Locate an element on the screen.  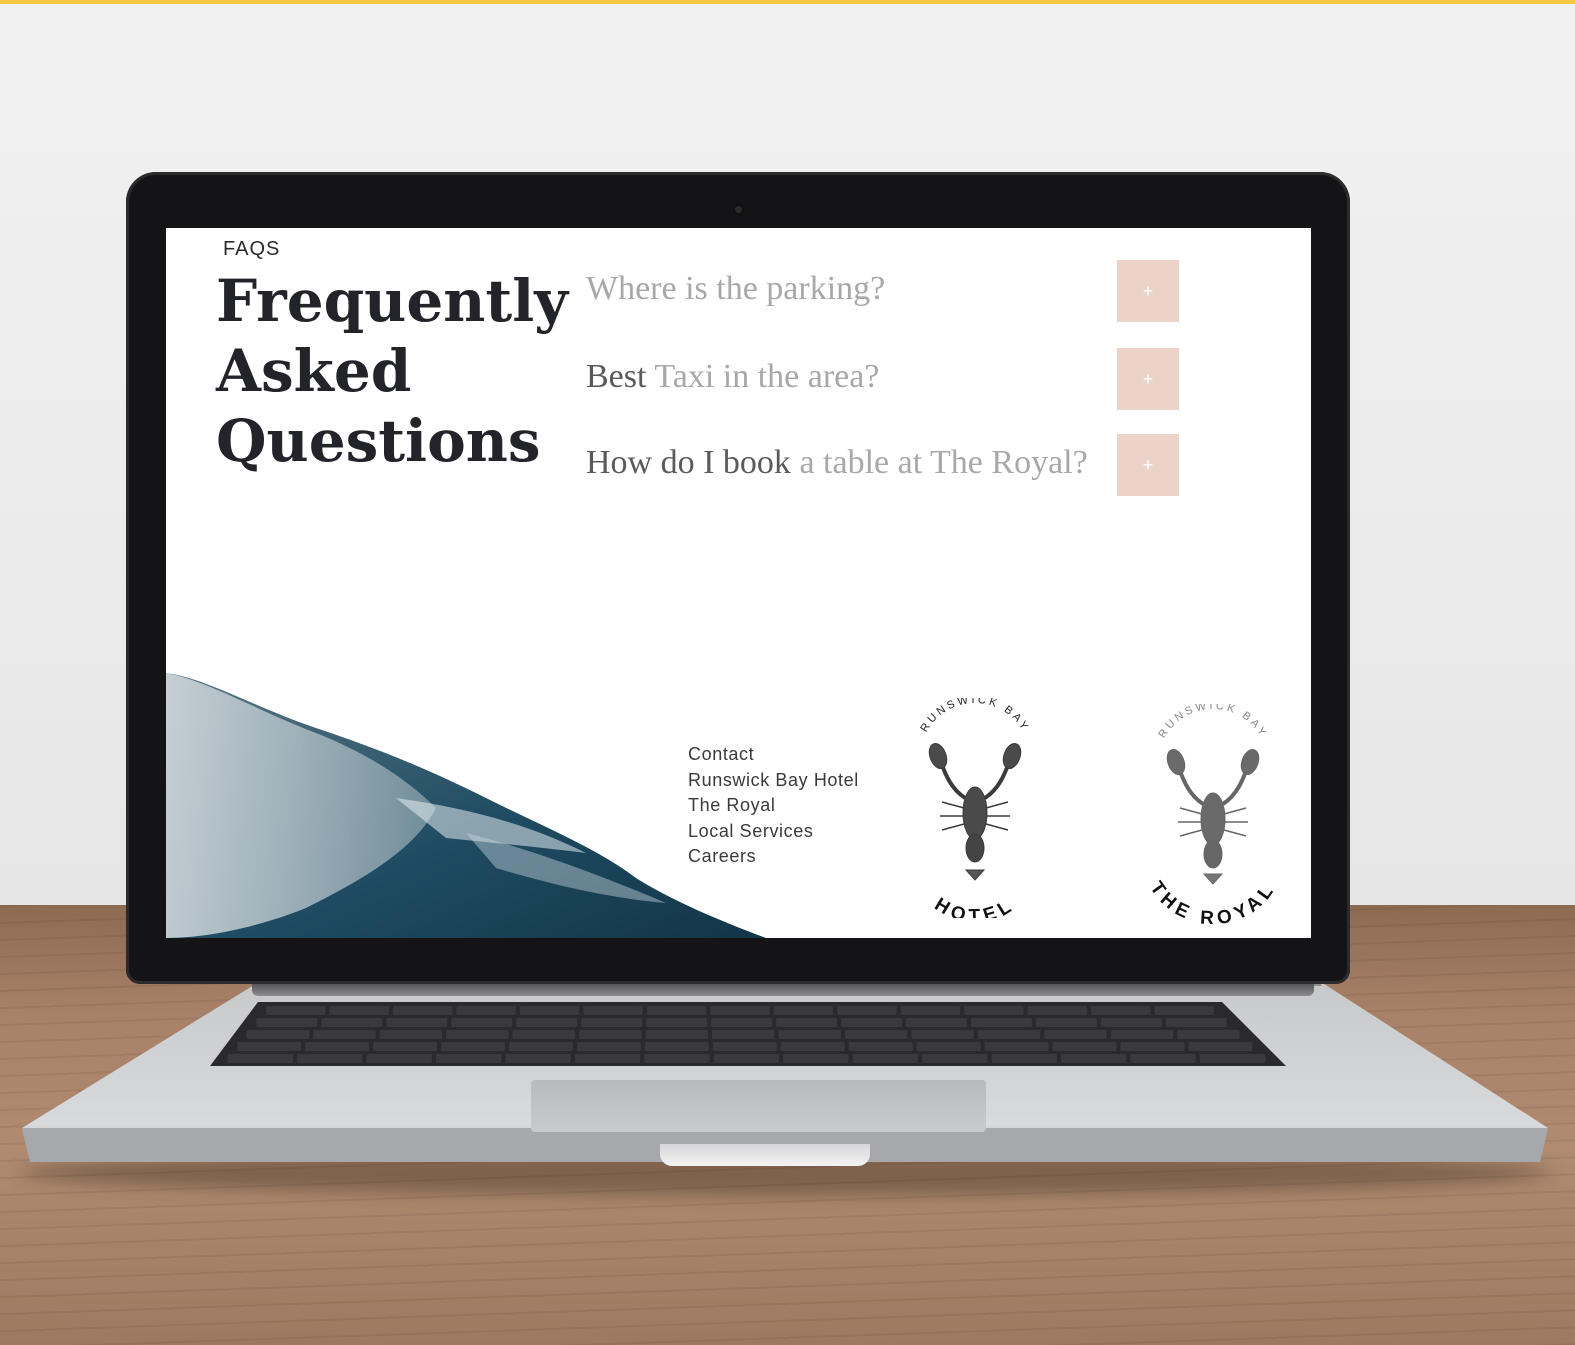
footer-link-hotel: Runswick Bay Hotel is located at coordinates (773, 781).